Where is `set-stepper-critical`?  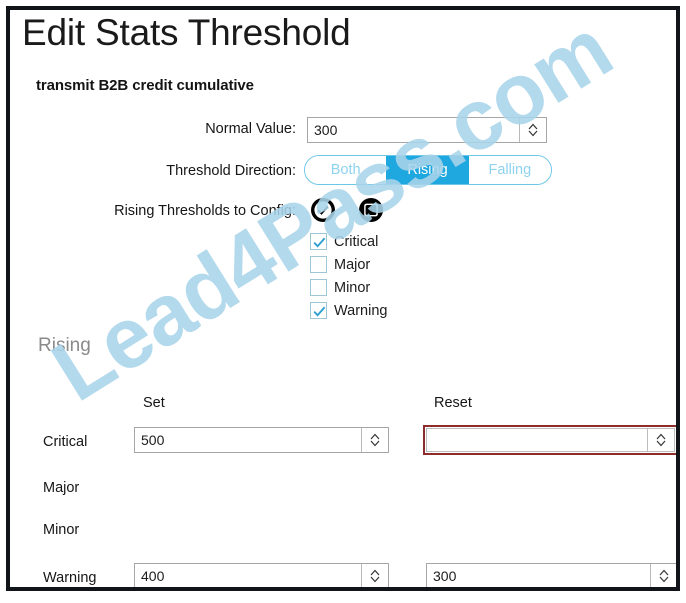 set-stepper-critical is located at coordinates (374, 440).